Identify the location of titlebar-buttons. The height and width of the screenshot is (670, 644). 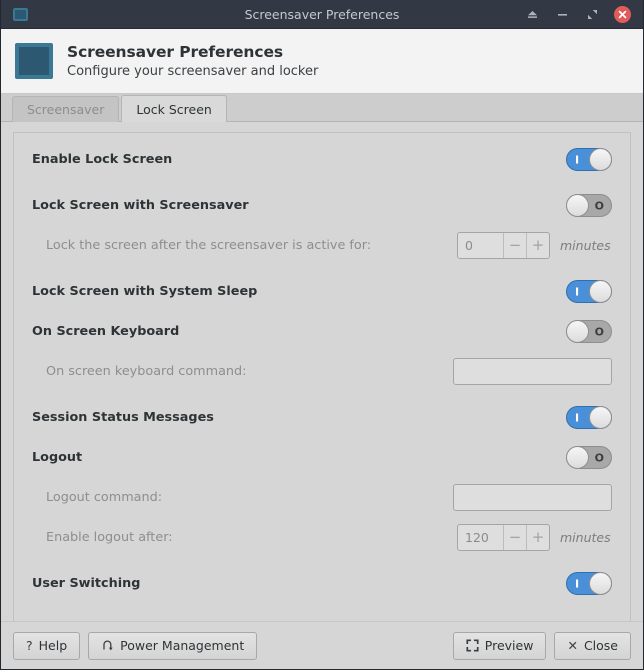
(583, 14).